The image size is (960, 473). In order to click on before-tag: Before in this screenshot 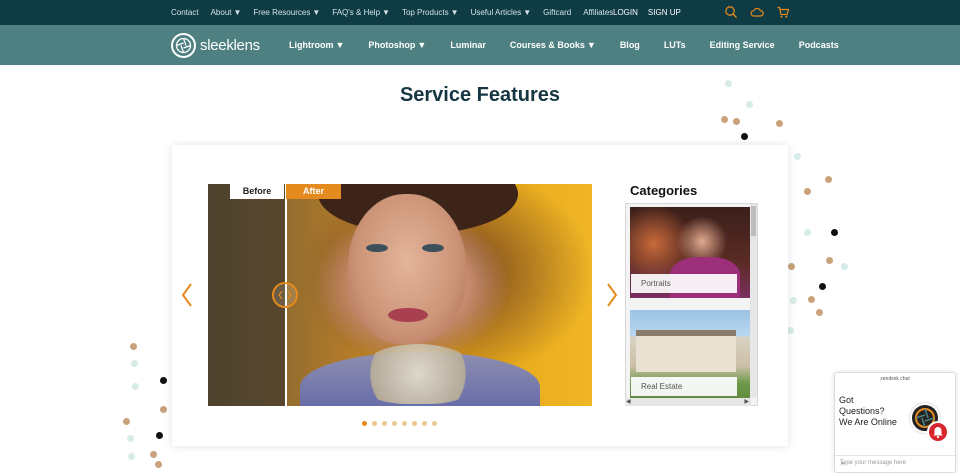, I will do `click(257, 191)`.